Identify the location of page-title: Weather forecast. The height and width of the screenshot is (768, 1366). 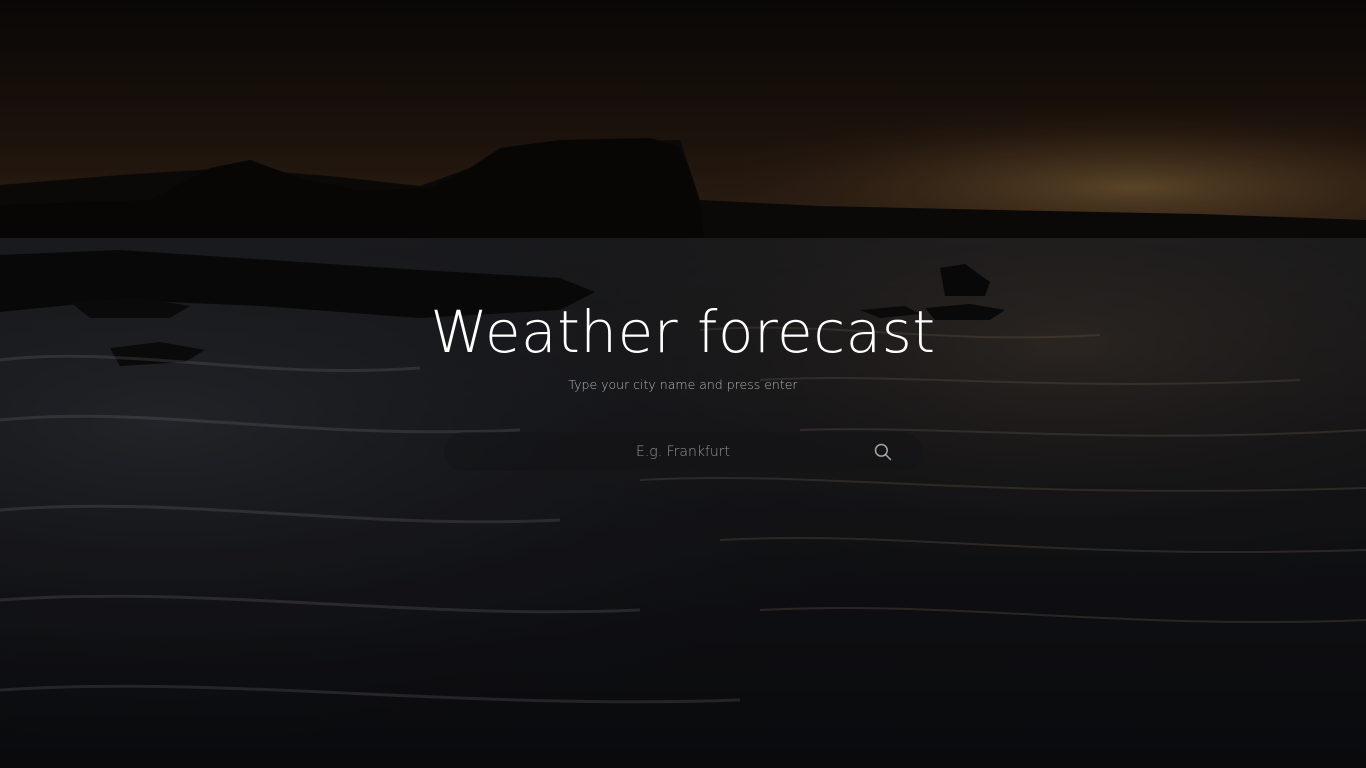
(683, 332).